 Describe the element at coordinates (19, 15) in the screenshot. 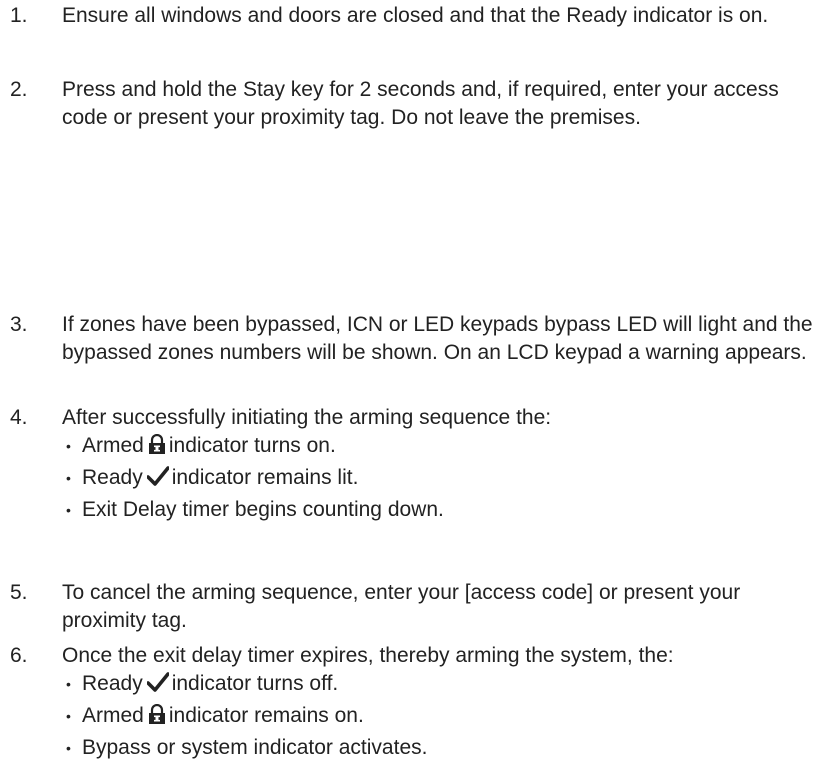

I see `step-number: 1.` at that location.